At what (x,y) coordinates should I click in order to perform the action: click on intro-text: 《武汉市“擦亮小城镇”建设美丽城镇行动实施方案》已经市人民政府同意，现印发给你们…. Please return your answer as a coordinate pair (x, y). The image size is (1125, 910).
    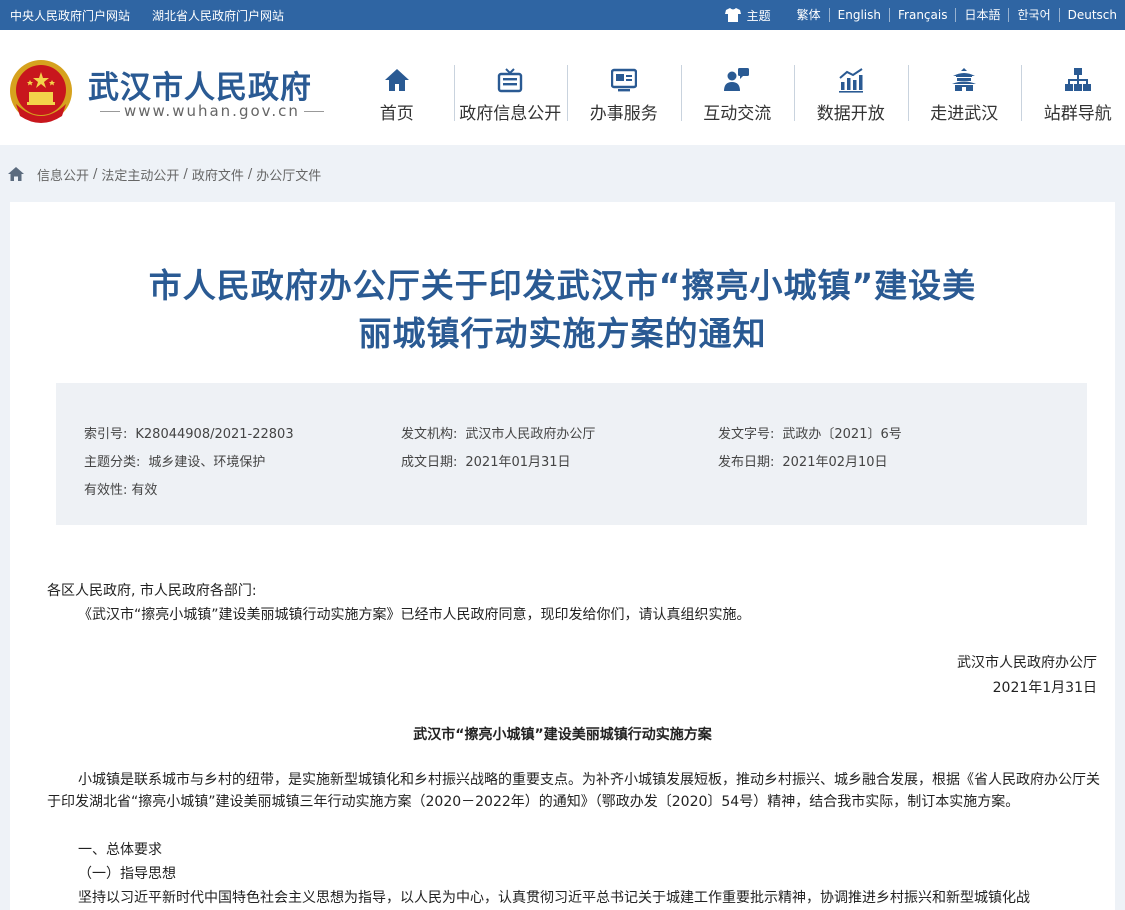
    Looking at the image, I should click on (414, 615).